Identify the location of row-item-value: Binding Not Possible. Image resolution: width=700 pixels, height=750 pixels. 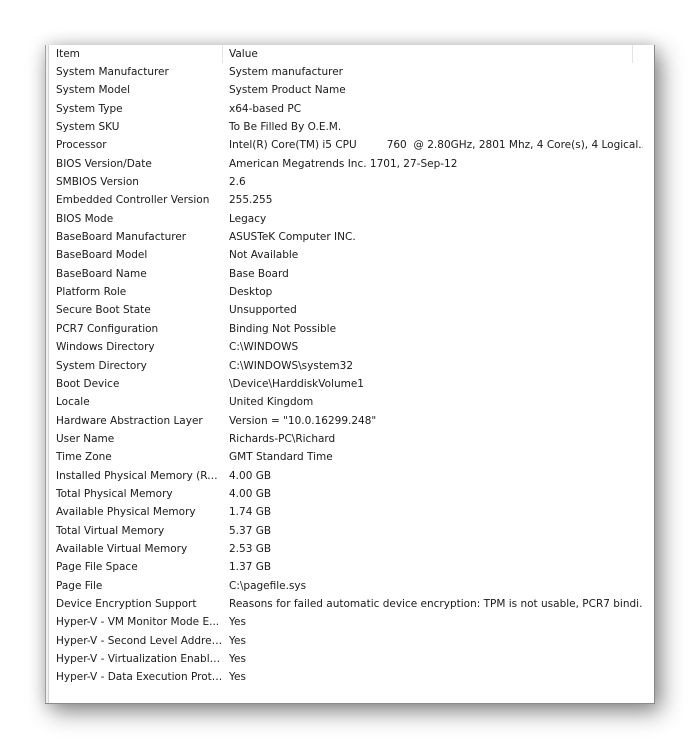
(283, 328).